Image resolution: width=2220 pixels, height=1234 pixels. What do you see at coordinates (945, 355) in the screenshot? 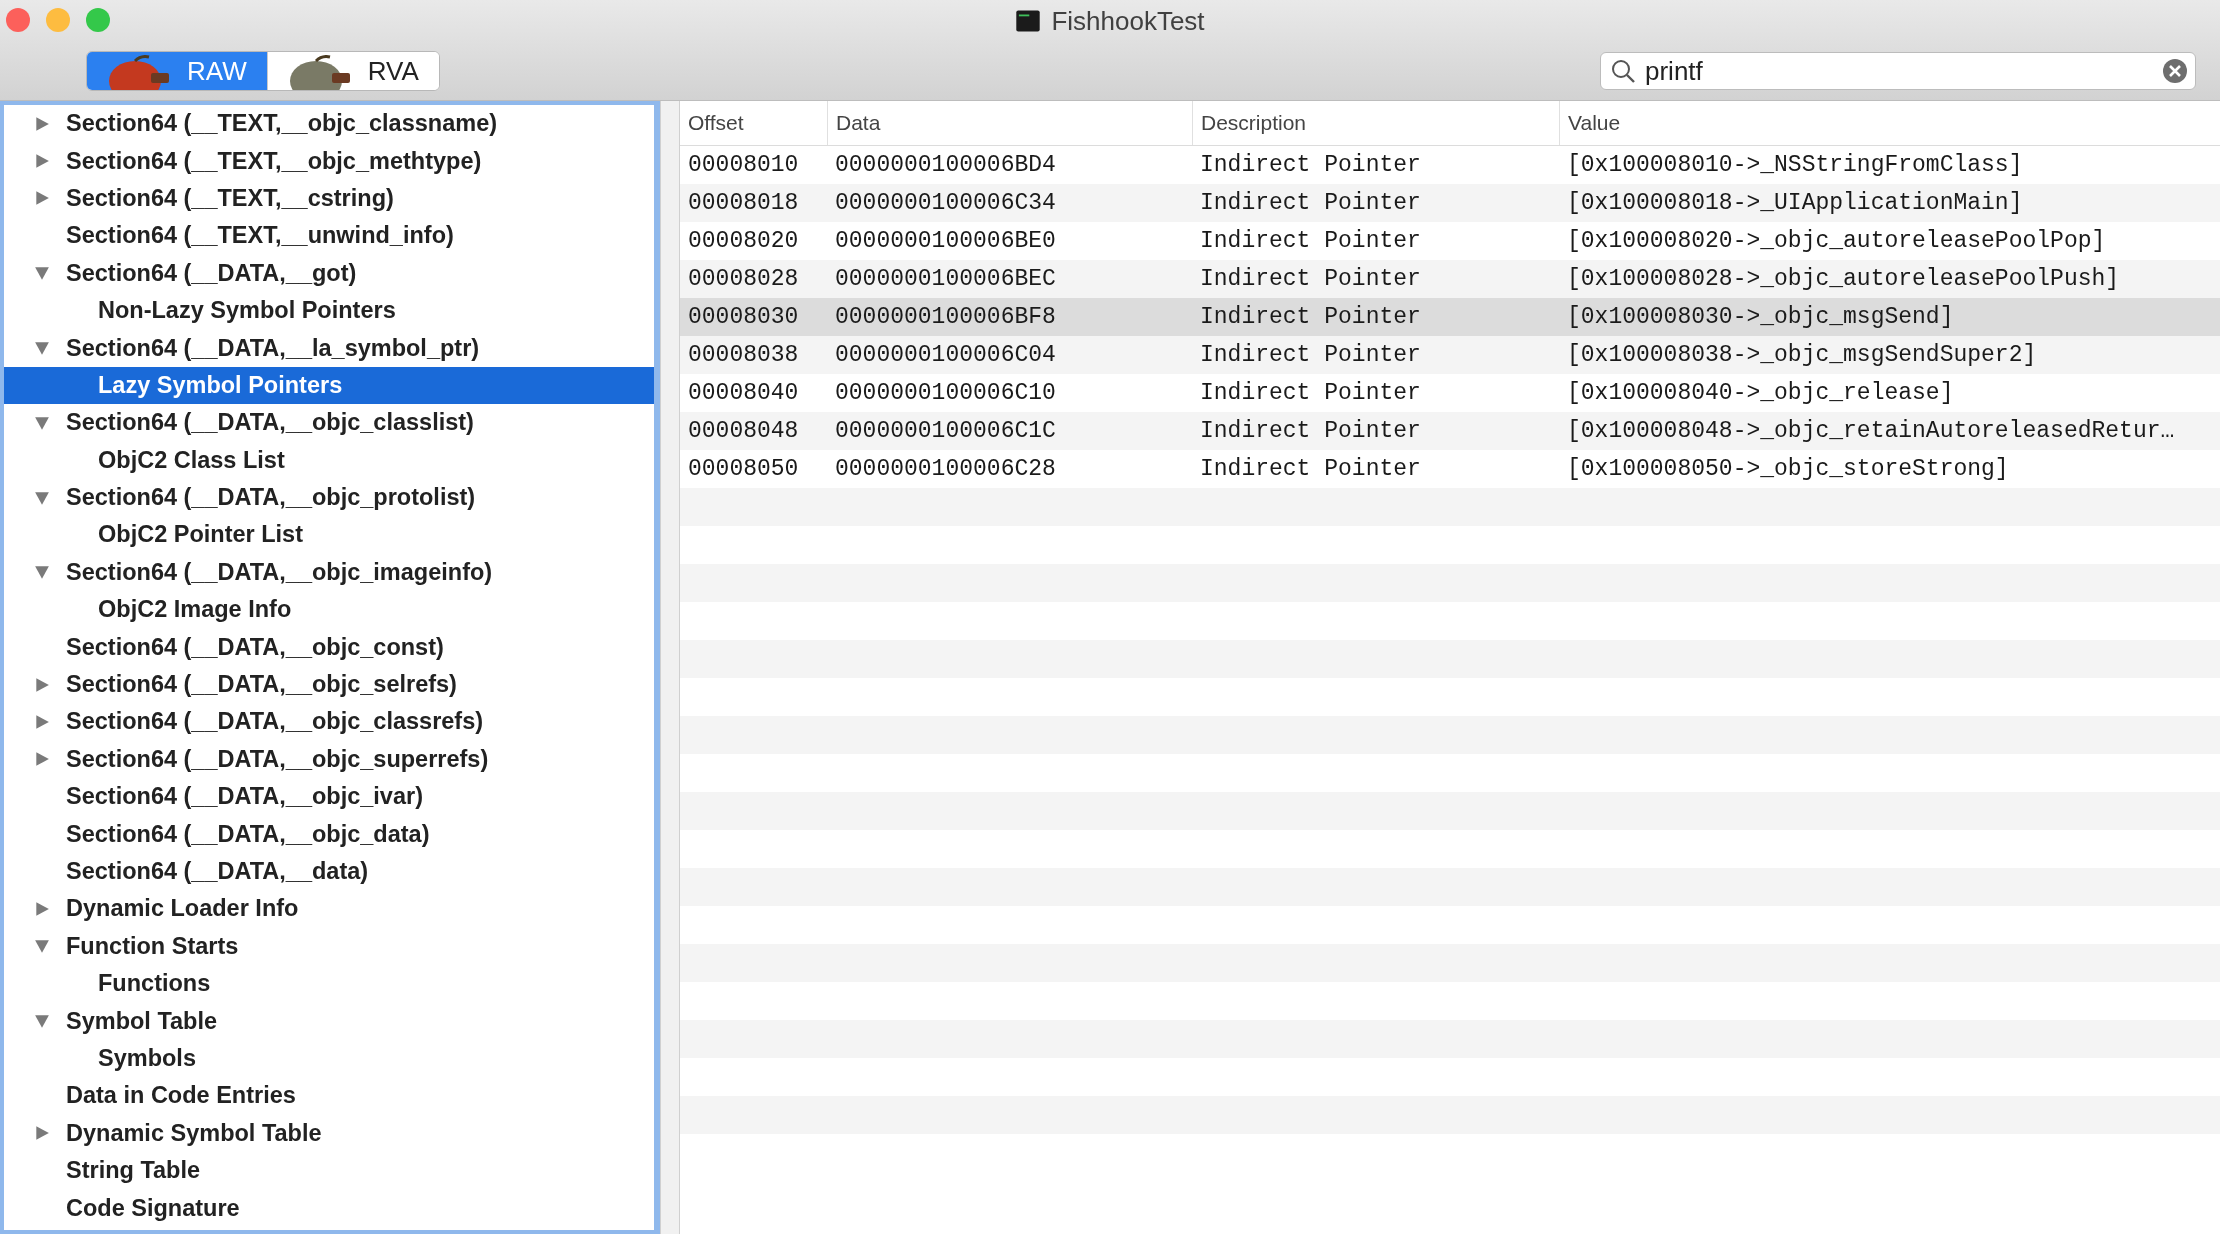
I see `table-cell-text: 0000000100006C04` at bounding box center [945, 355].